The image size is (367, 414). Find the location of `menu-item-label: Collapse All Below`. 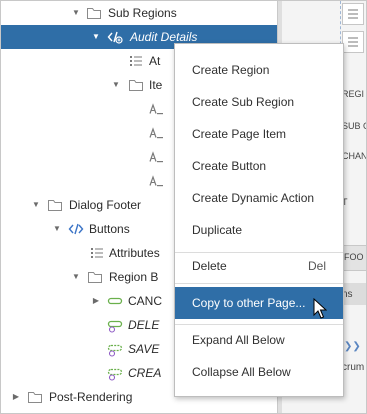

menu-item-label: Collapse All Below is located at coordinates (241, 372).